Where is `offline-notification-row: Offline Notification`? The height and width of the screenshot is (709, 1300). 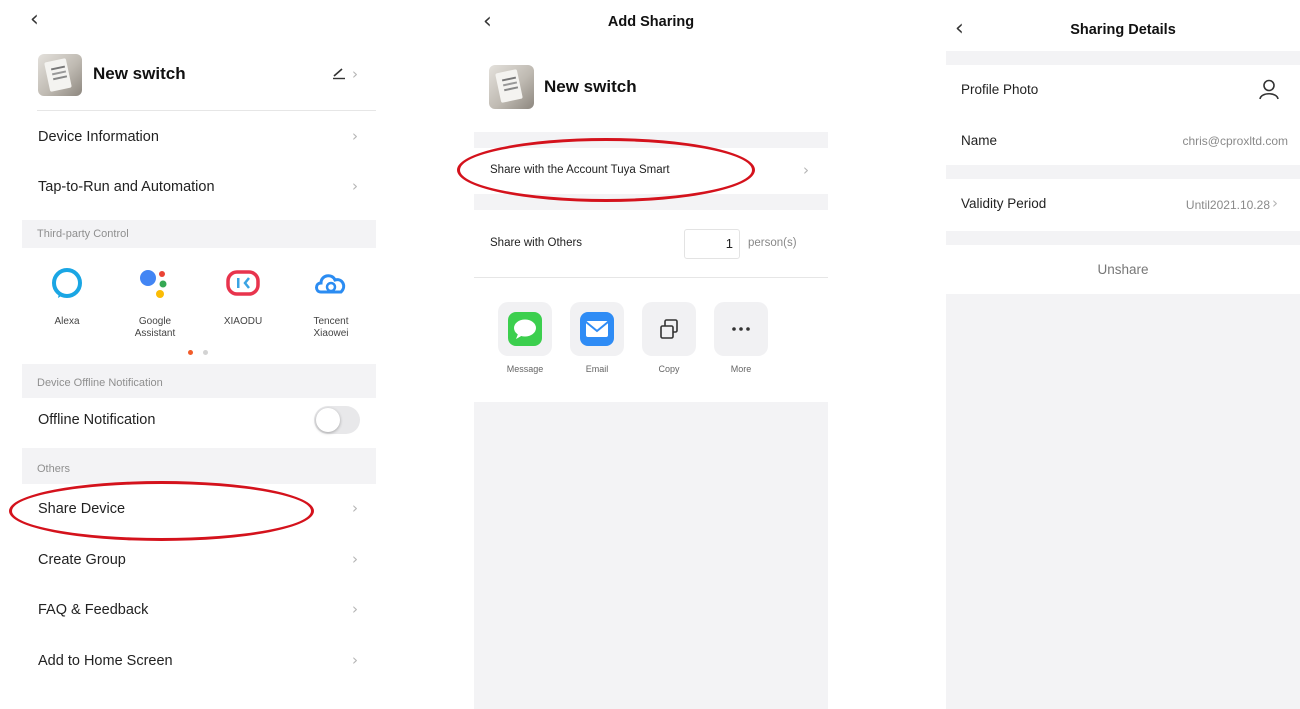 offline-notification-row: Offline Notification is located at coordinates (199, 422).